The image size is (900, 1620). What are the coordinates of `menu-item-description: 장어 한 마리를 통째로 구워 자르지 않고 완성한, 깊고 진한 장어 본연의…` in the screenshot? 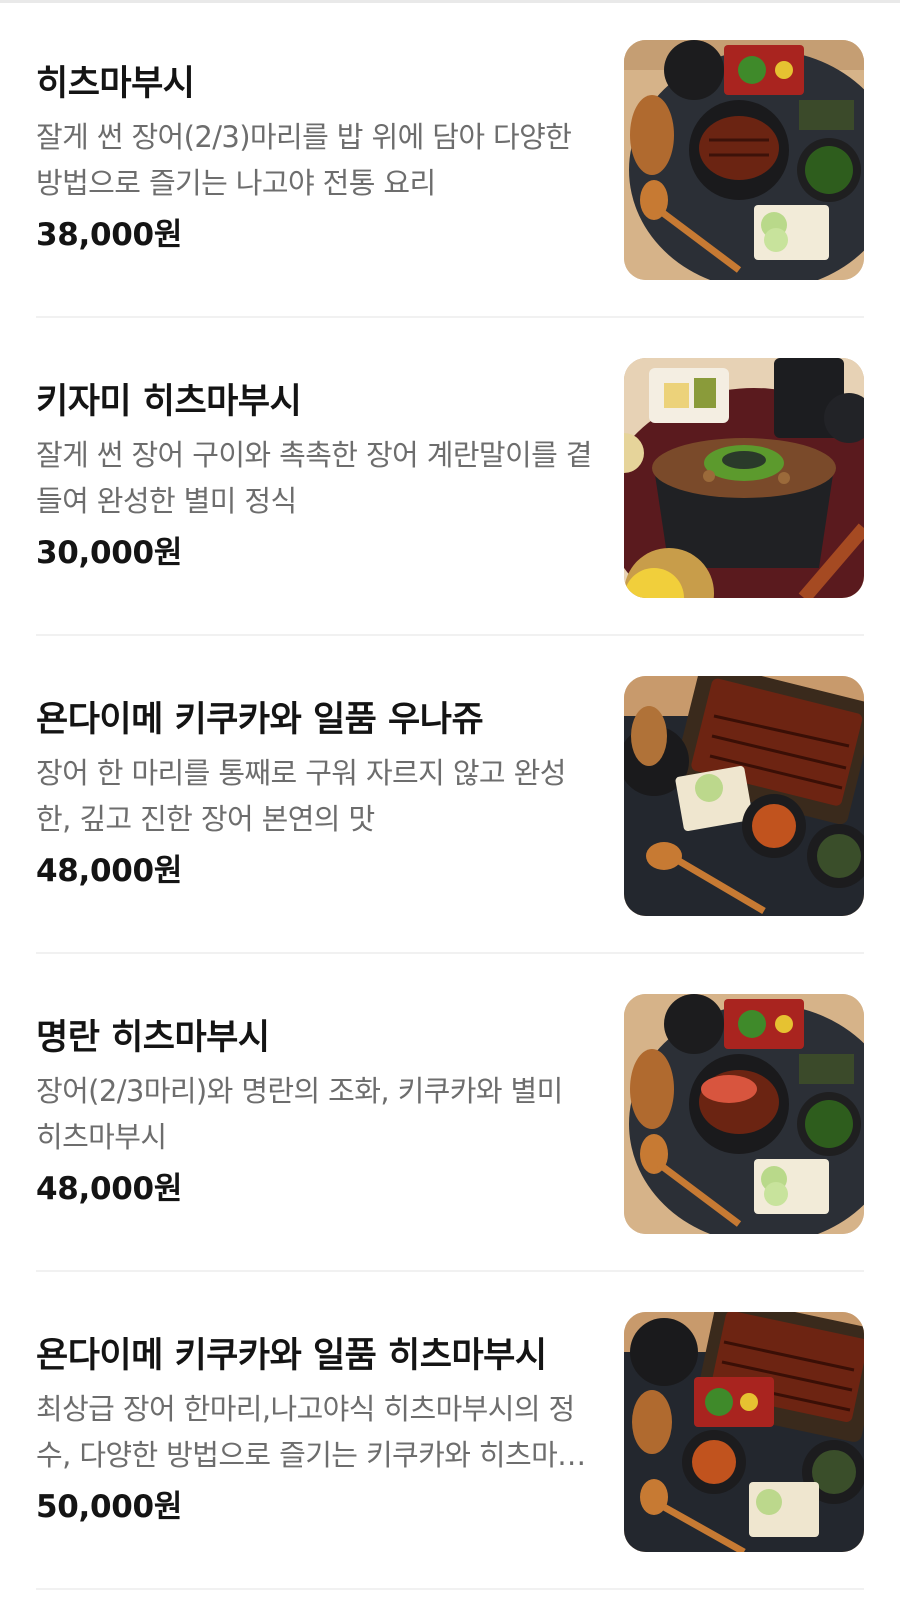 It's located at (301, 796).